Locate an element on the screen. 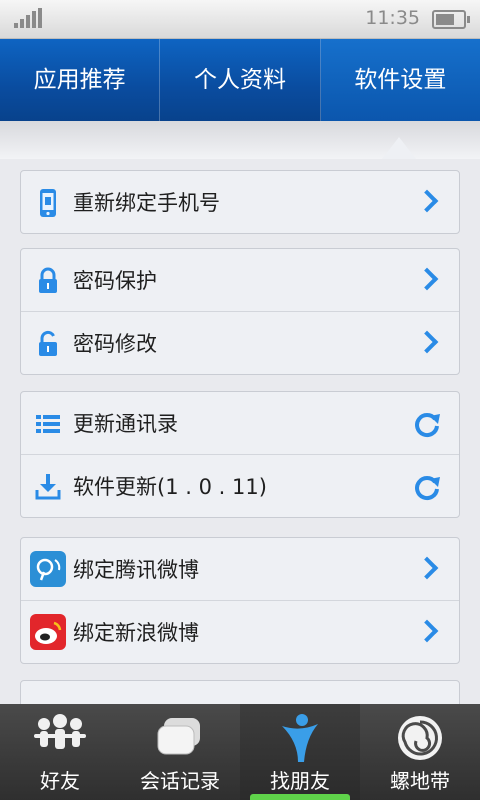 Image resolution: width=480 pixels, height=800 pixels. nav-chat-history-label: 会话记录 is located at coordinates (180, 781).